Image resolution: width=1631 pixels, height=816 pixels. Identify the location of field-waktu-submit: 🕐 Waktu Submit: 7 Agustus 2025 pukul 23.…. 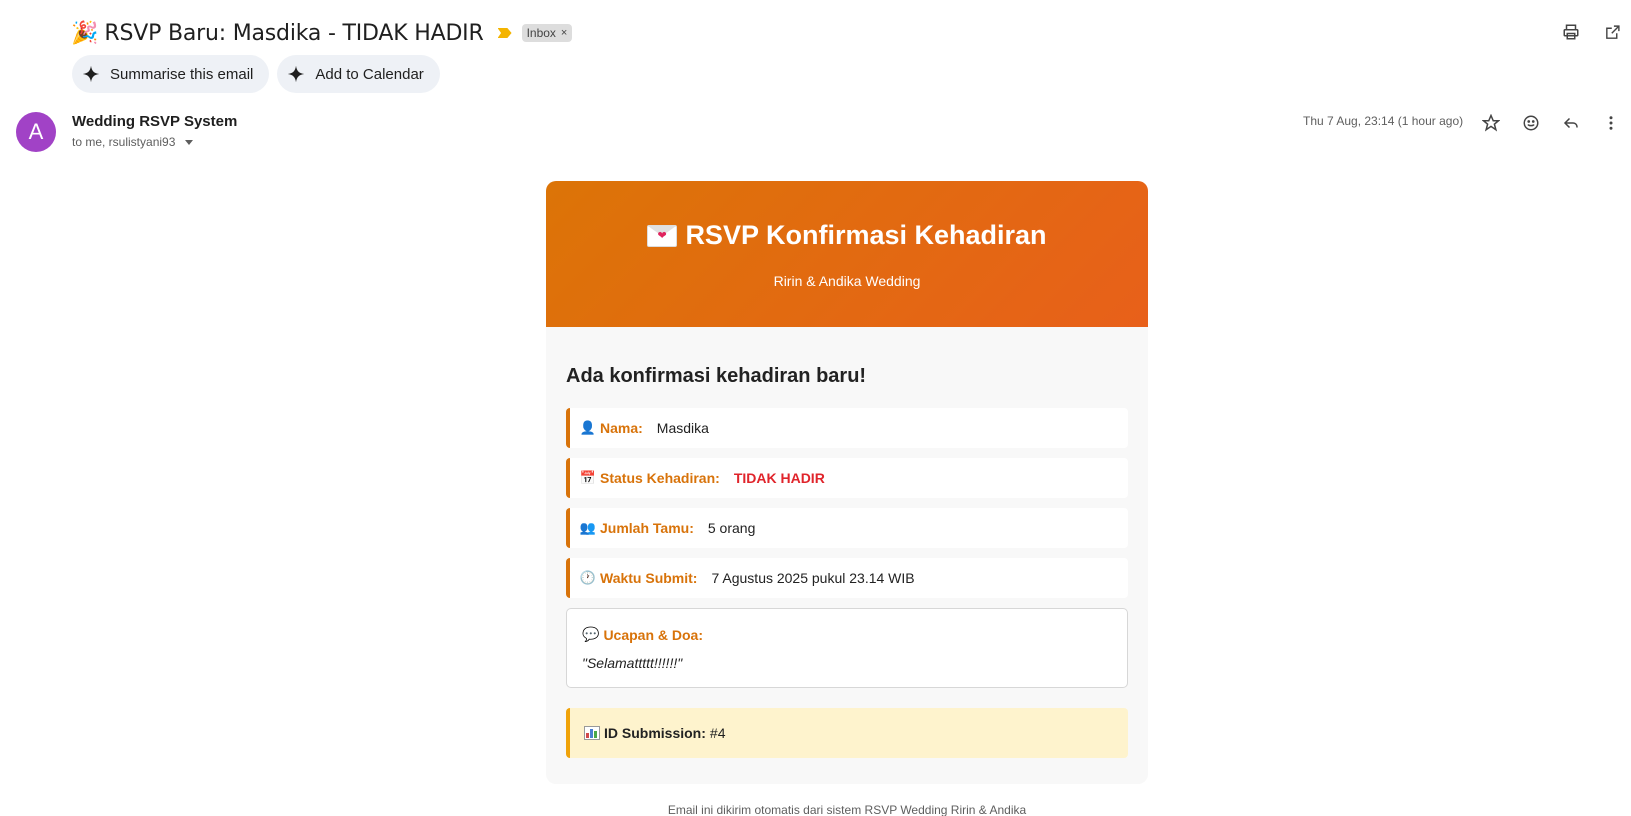
(847, 578).